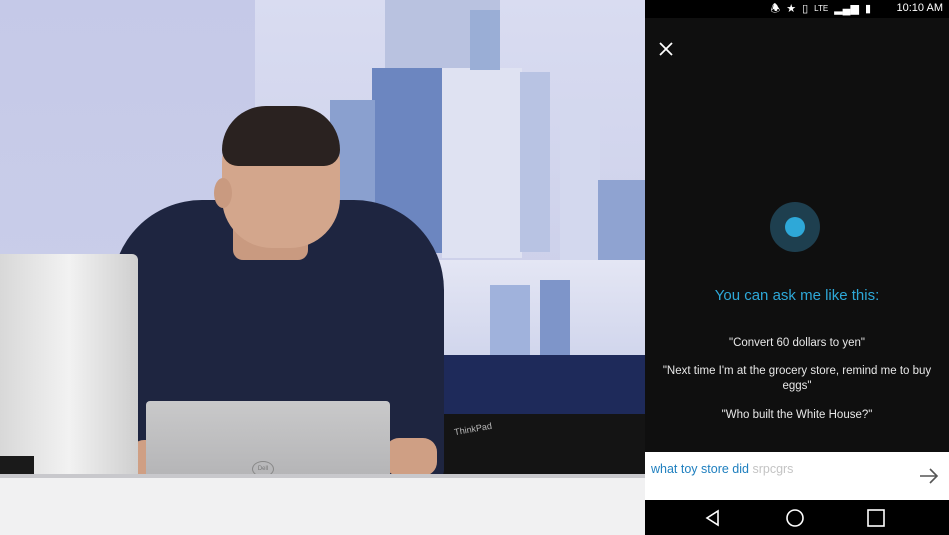 The height and width of the screenshot is (535, 949). Describe the element at coordinates (411, 457) in the screenshot. I see `presenter-hand` at that location.